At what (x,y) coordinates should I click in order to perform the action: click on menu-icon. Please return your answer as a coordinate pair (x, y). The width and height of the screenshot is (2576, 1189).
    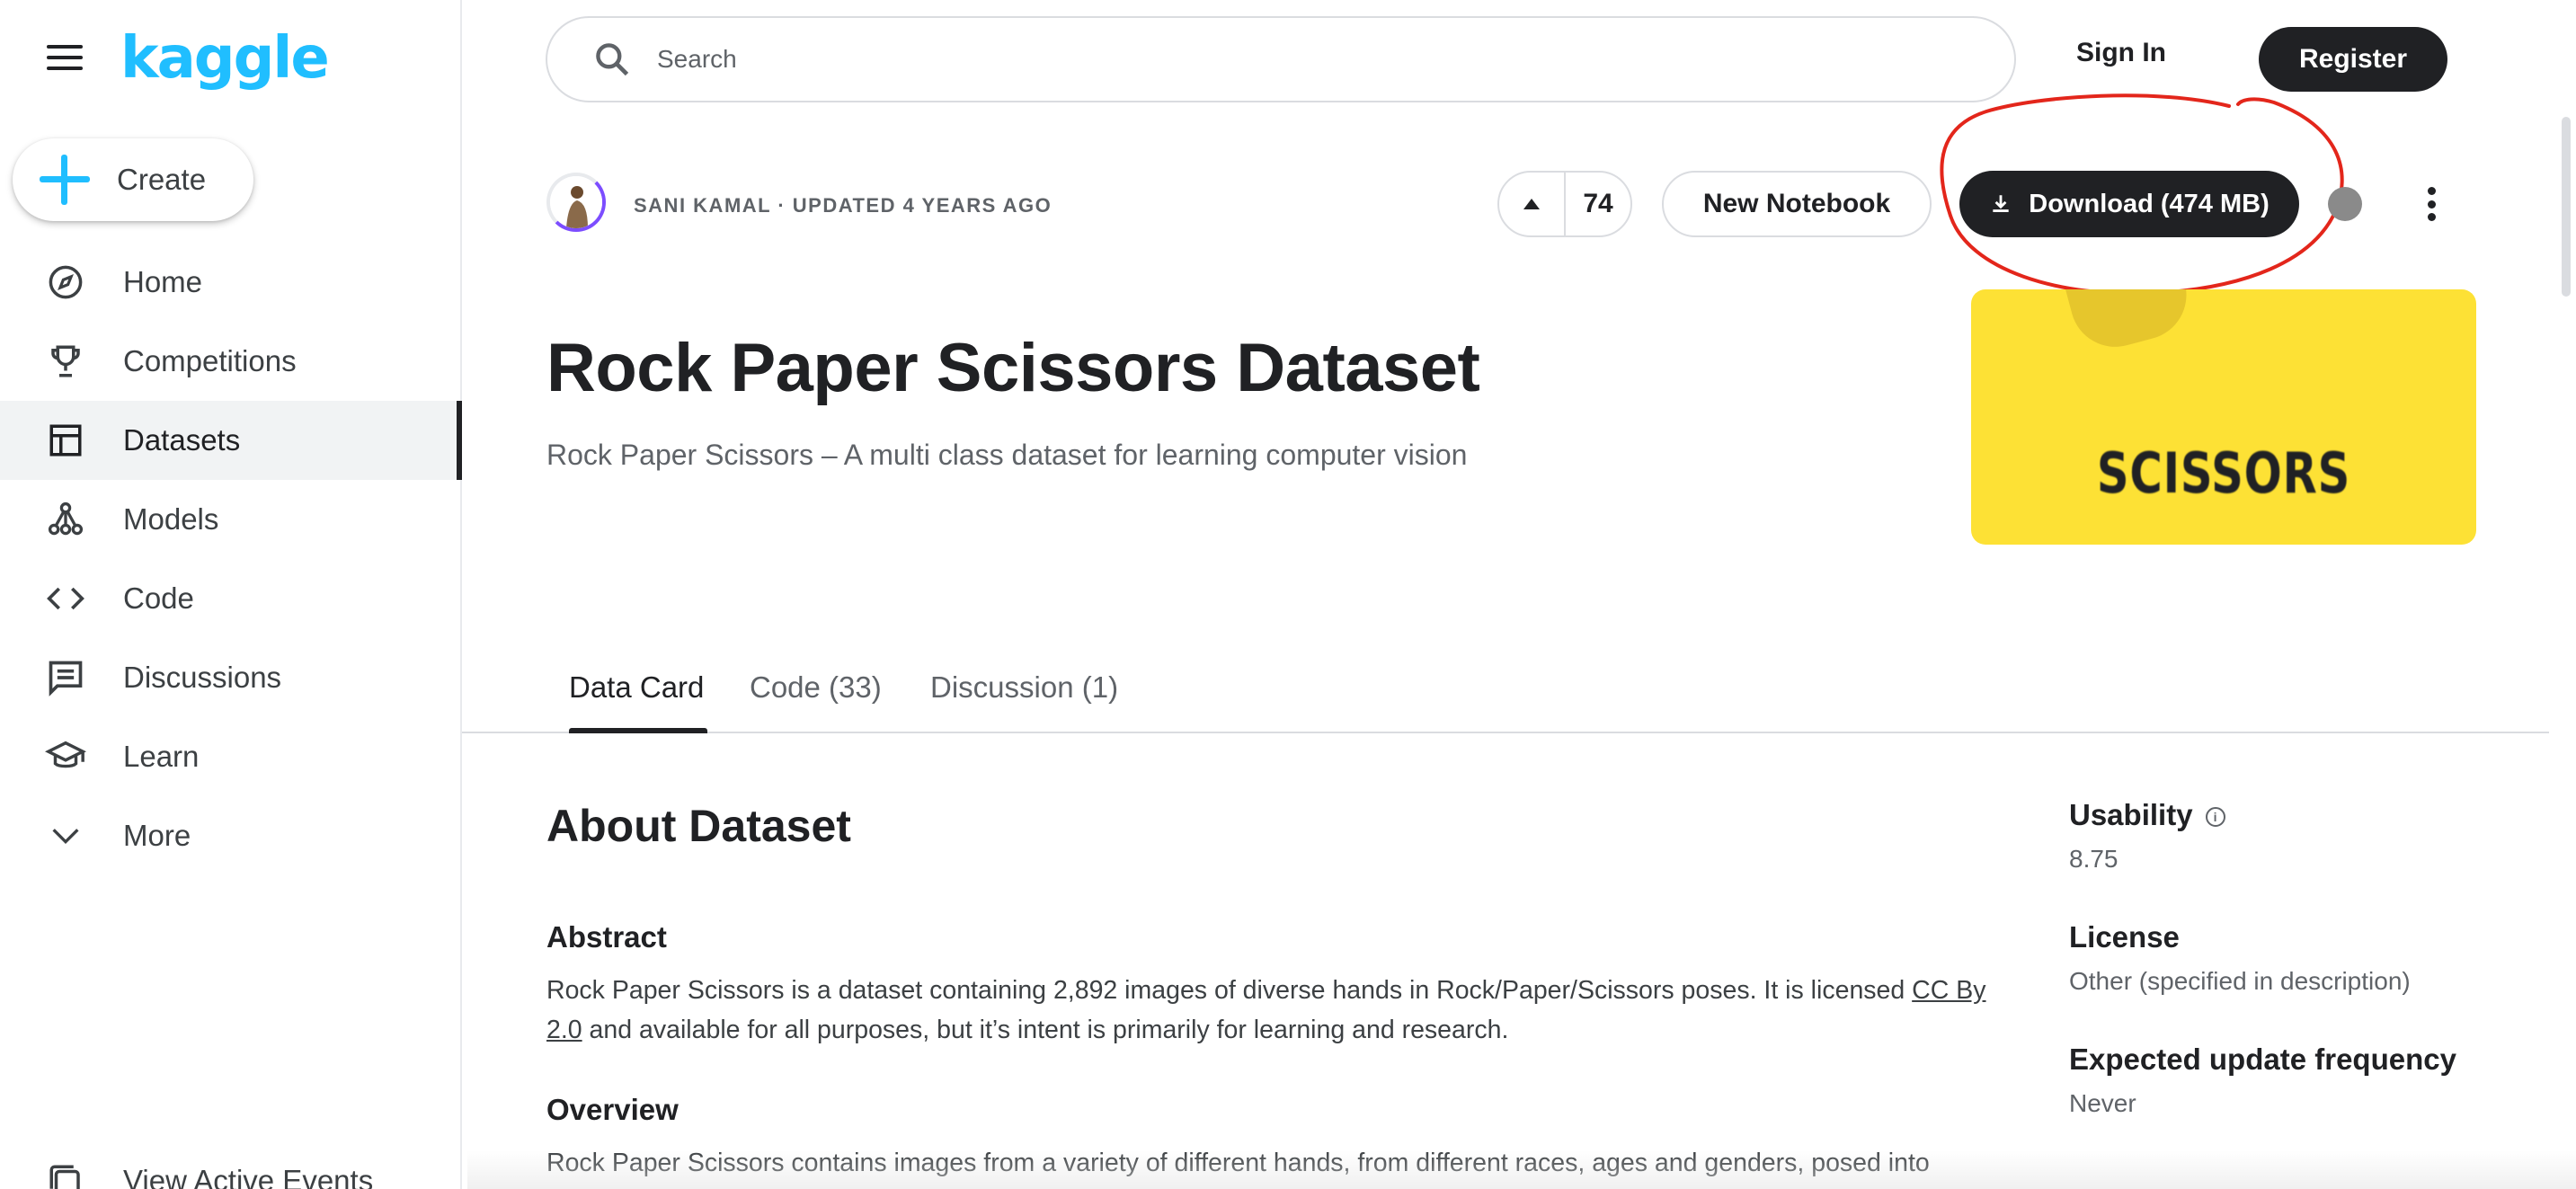
    Looking at the image, I should click on (65, 58).